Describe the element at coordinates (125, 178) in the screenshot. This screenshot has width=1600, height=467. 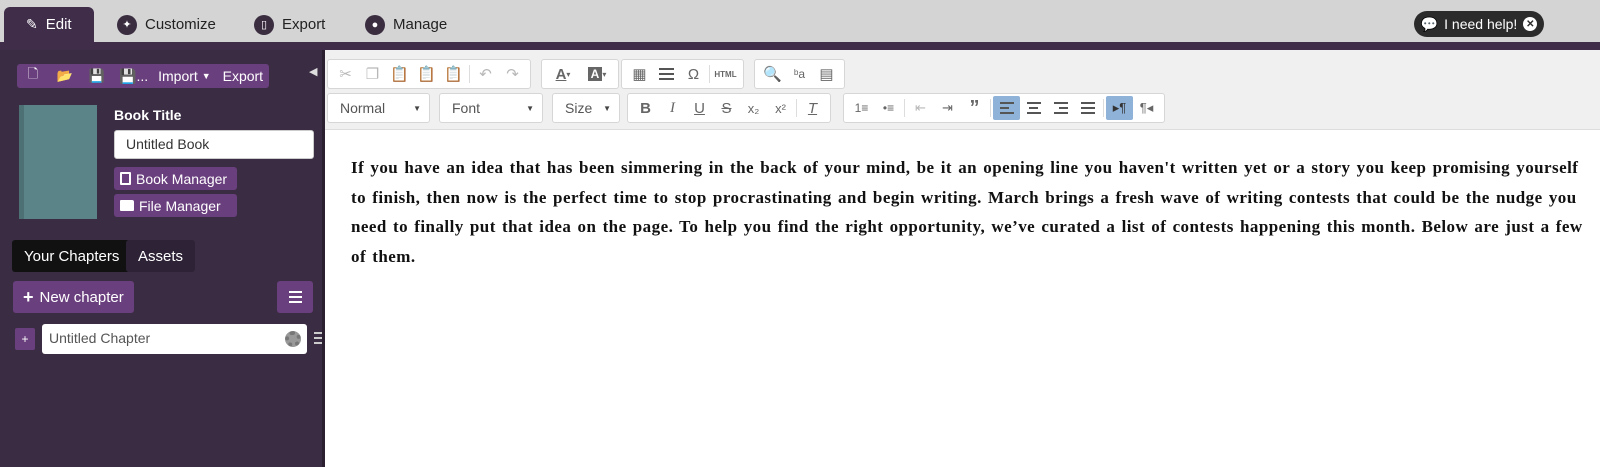
I see `book-icon` at that location.